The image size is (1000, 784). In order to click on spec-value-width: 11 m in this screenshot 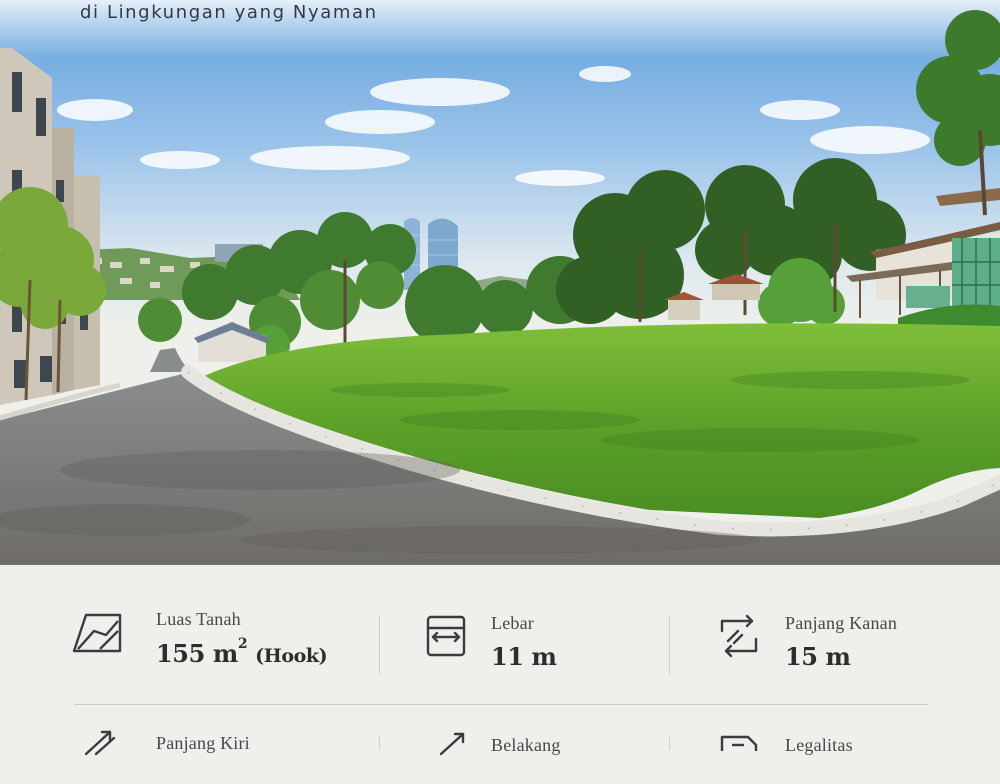, I will do `click(524, 656)`.